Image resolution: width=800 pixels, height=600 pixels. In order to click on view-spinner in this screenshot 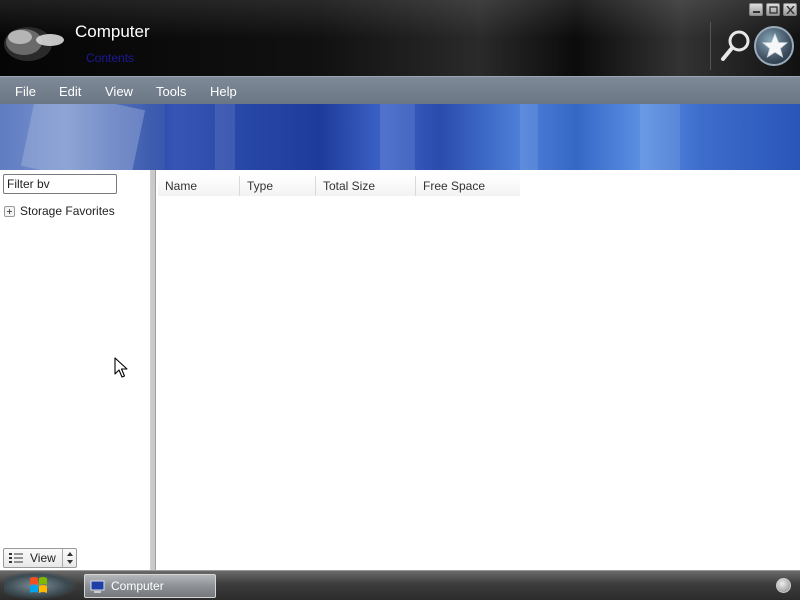, I will do `click(69, 558)`.